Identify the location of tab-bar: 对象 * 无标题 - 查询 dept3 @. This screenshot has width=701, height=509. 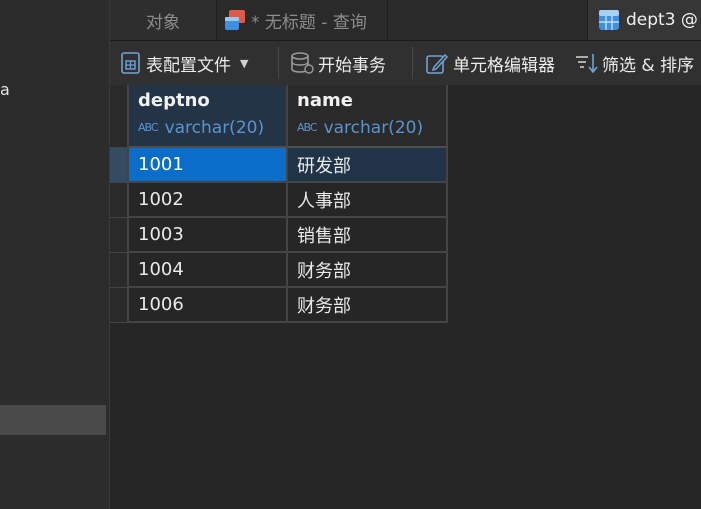
(405, 20).